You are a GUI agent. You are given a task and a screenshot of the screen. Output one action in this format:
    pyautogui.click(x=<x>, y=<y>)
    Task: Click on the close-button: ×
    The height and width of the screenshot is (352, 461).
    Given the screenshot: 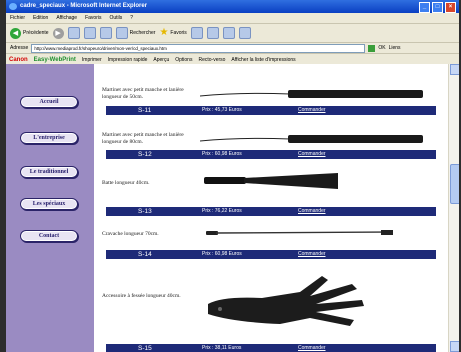 What is the action you would take?
    pyautogui.click(x=450, y=7)
    